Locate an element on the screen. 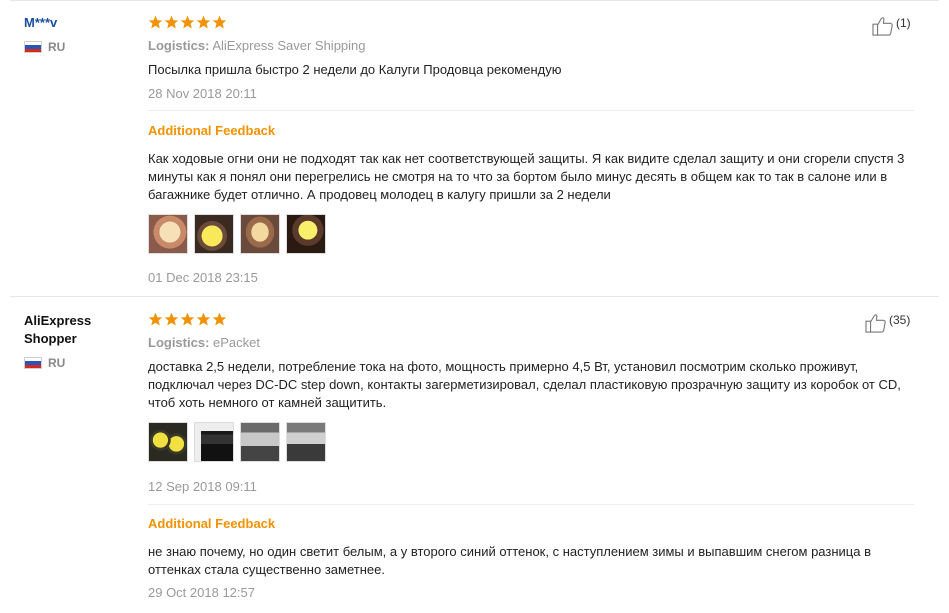 The width and height of the screenshot is (949, 613). reviewer-name: AliExpress Shopper is located at coordinates (74, 330).